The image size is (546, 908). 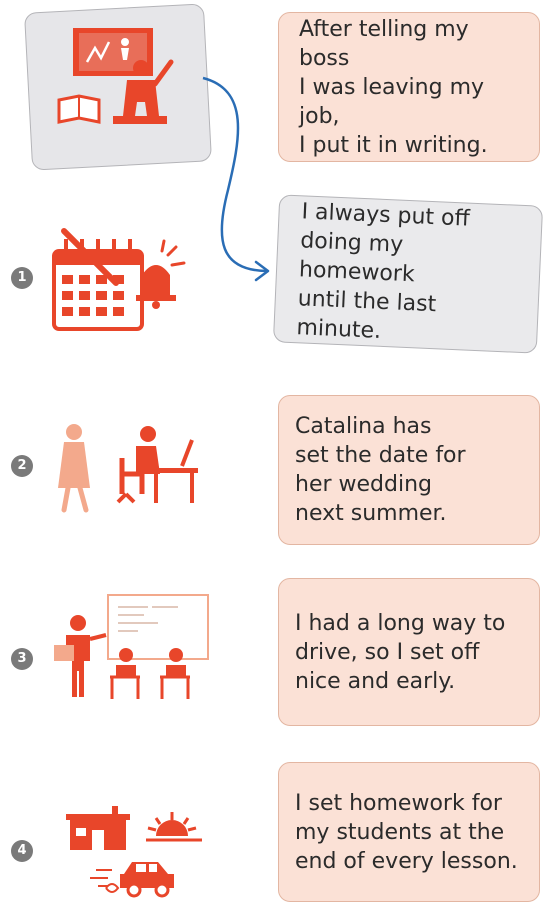 I want to click on number-badge-1: 1, so click(x=22, y=278).